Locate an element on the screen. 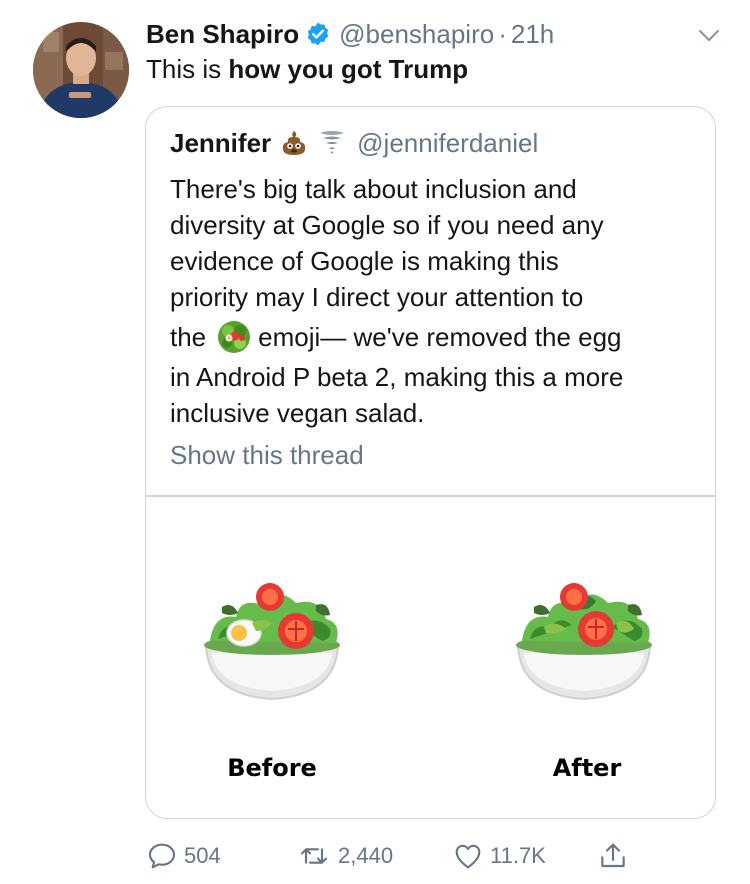  share-icon is located at coordinates (613, 855).